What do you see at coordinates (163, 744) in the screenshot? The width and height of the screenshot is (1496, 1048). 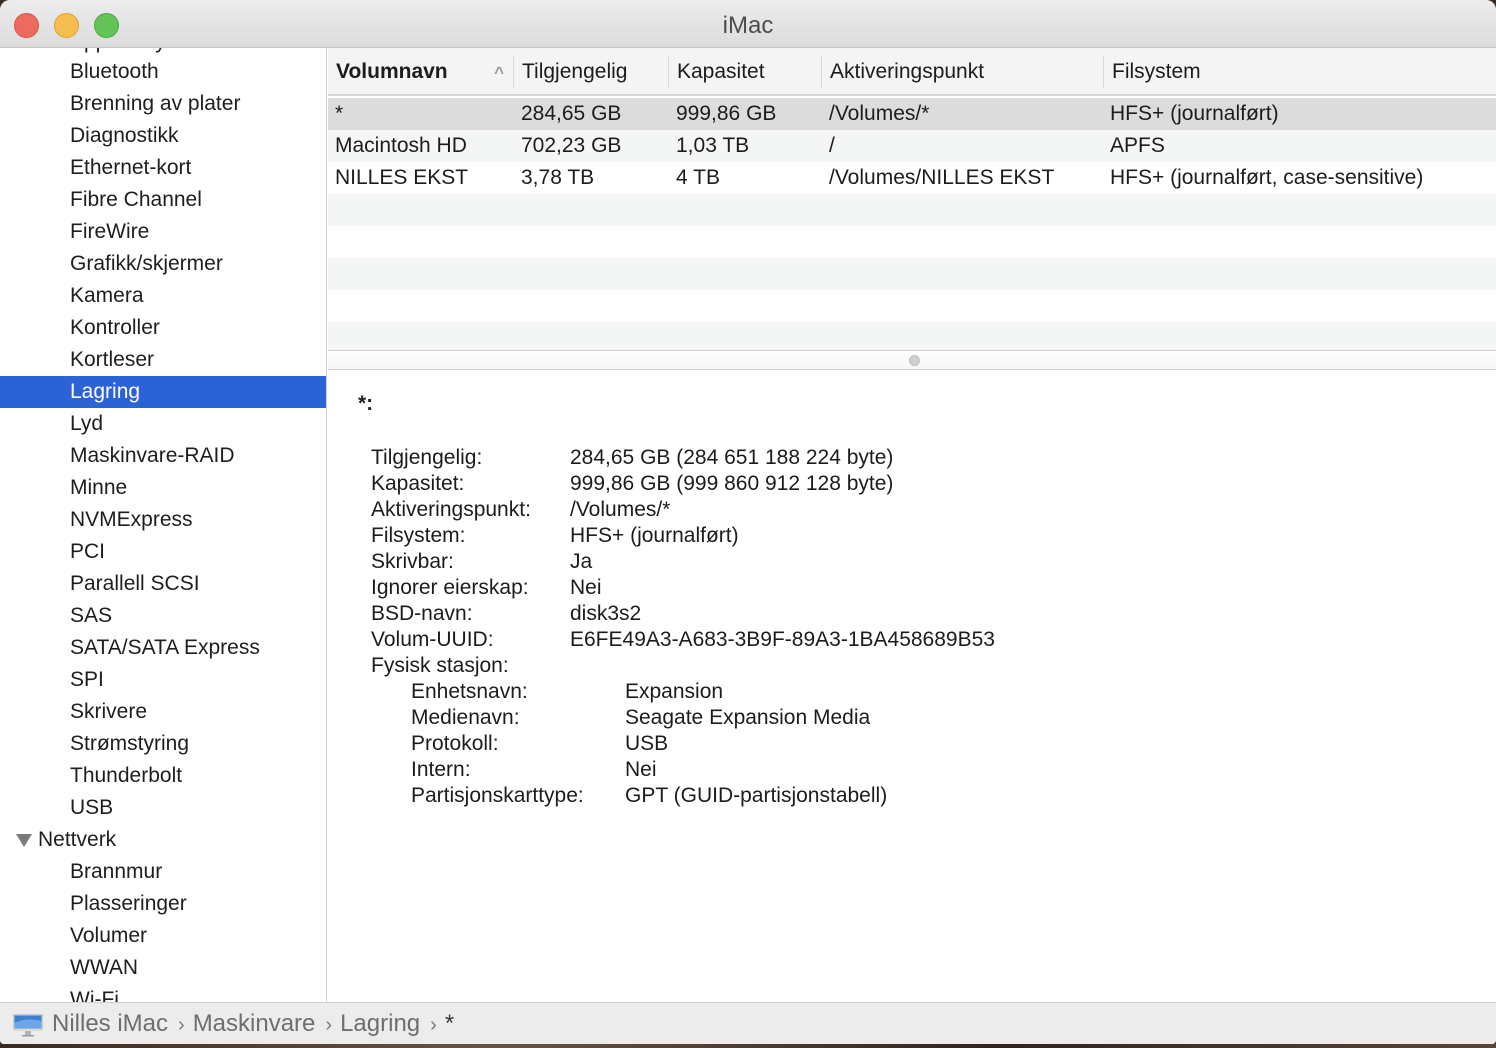 I see `sidebar-item-stromstyring: Strømstyring` at bounding box center [163, 744].